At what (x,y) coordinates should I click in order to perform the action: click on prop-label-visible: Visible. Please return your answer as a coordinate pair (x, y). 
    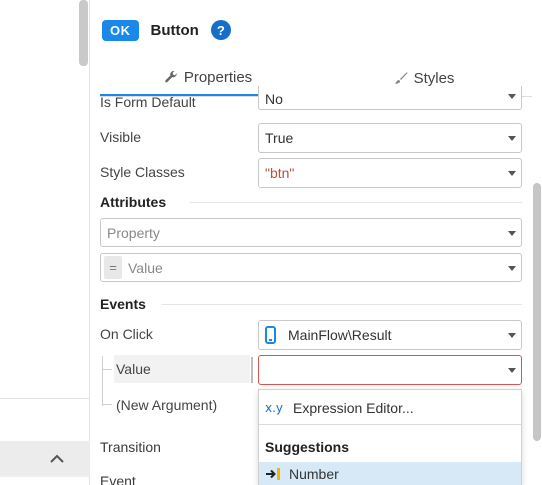
    Looking at the image, I should click on (120, 137).